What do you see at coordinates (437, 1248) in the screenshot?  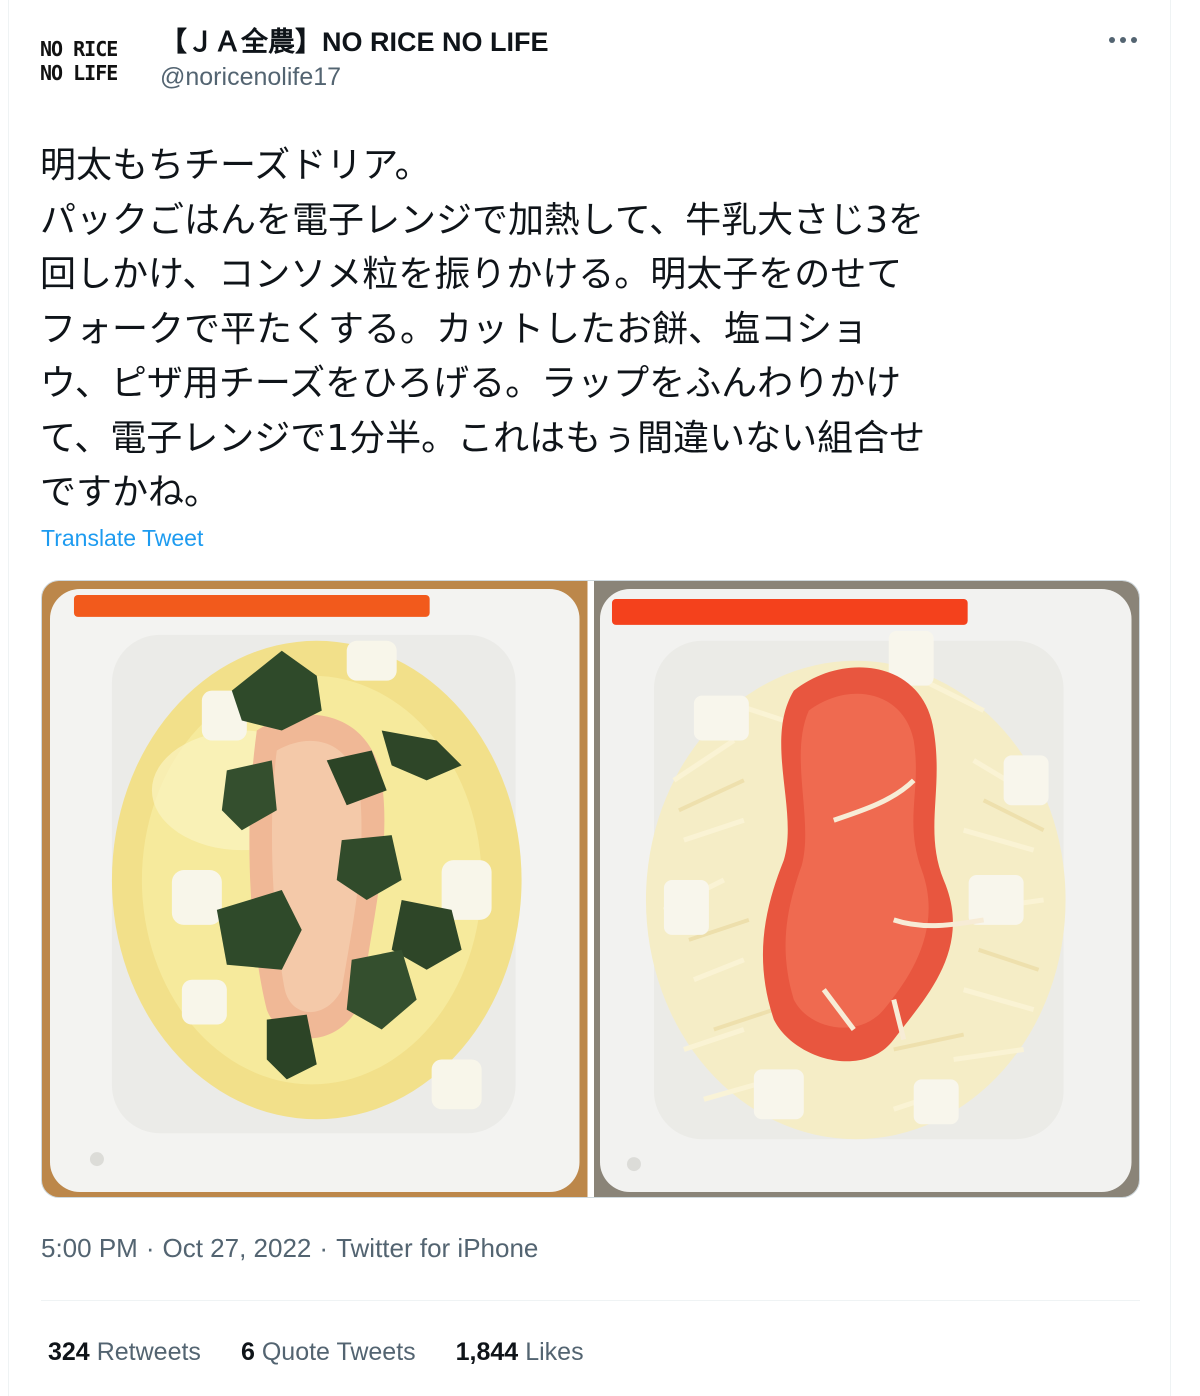 I see `tweet-source: Twitter for iPhone` at bounding box center [437, 1248].